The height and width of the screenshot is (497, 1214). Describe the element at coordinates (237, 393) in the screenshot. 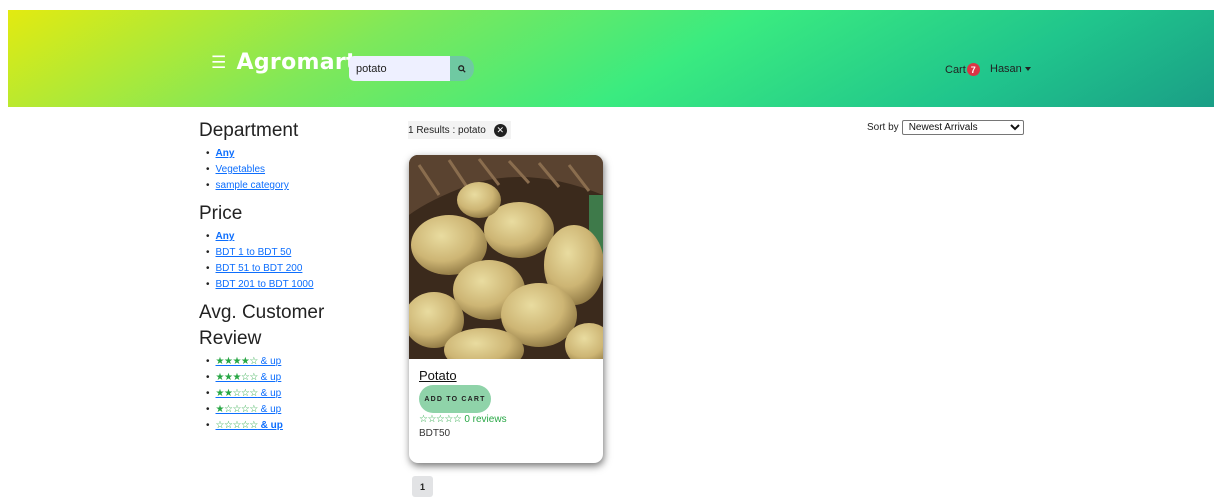

I see `star-rating-icon: ★★☆☆☆` at that location.